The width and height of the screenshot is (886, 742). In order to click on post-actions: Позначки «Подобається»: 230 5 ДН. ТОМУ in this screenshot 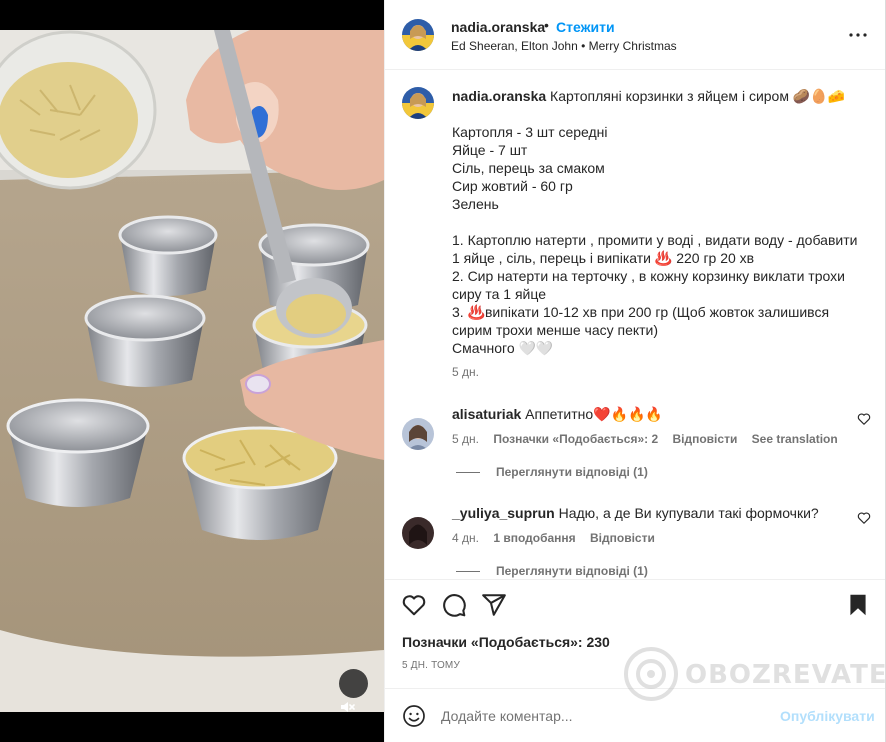, I will do `click(635, 630)`.